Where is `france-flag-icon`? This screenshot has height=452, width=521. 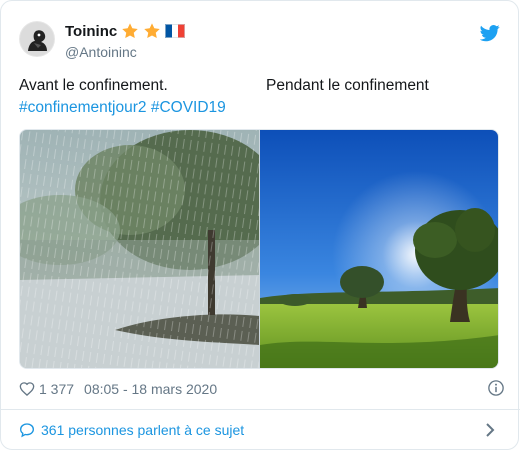 france-flag-icon is located at coordinates (175, 31).